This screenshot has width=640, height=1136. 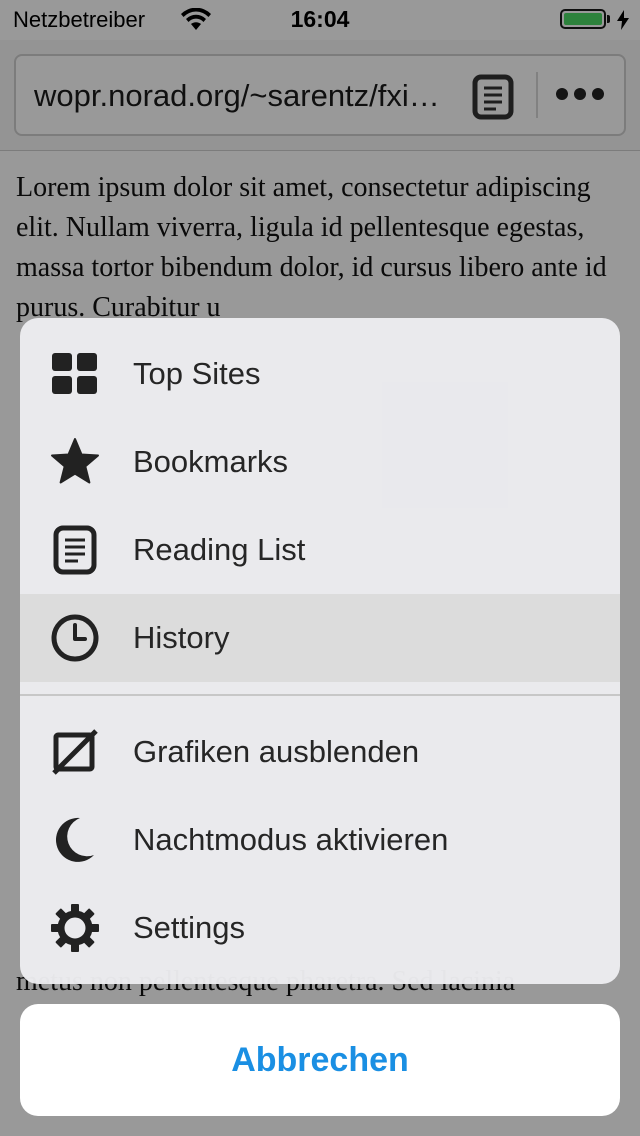 What do you see at coordinates (75, 550) in the screenshot?
I see `reading-list-icon` at bounding box center [75, 550].